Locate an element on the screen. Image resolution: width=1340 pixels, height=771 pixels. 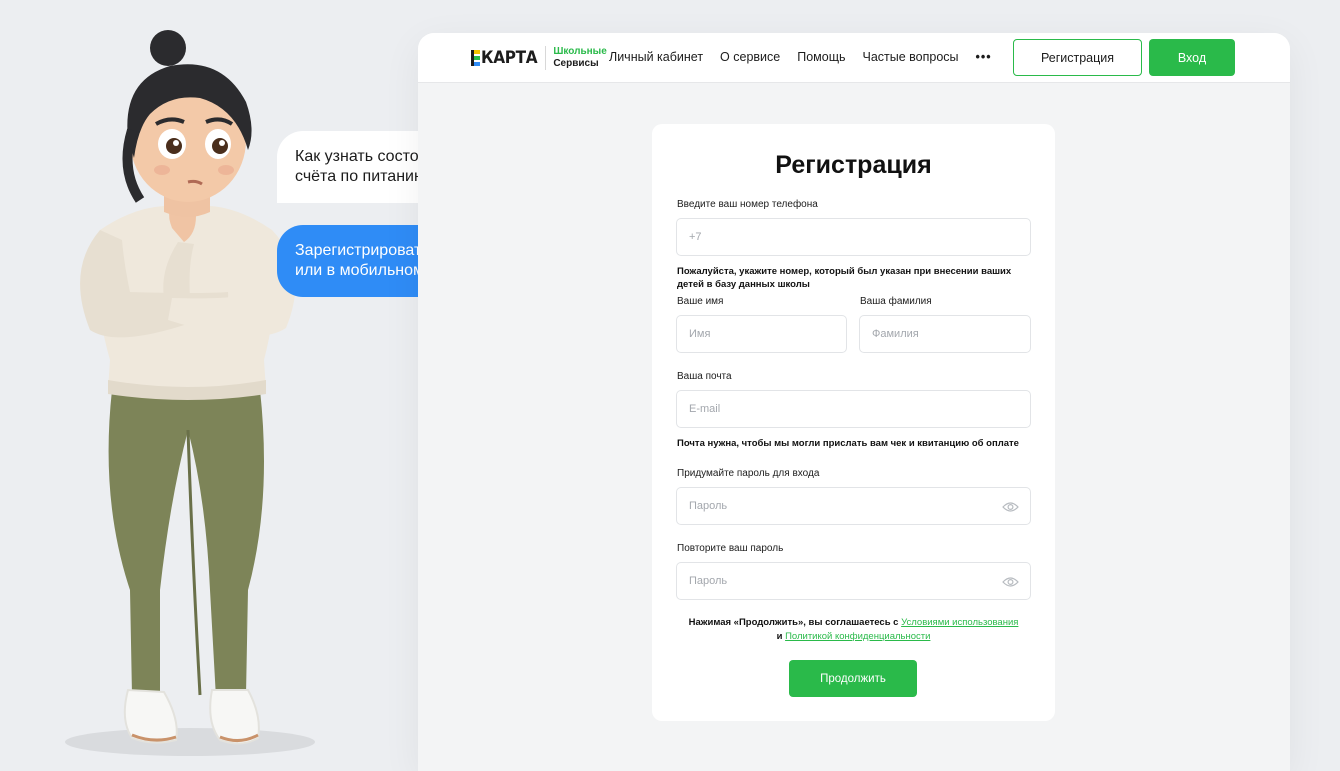
logo: КАРТА Школьные Сервисы is located at coordinates (539, 58).